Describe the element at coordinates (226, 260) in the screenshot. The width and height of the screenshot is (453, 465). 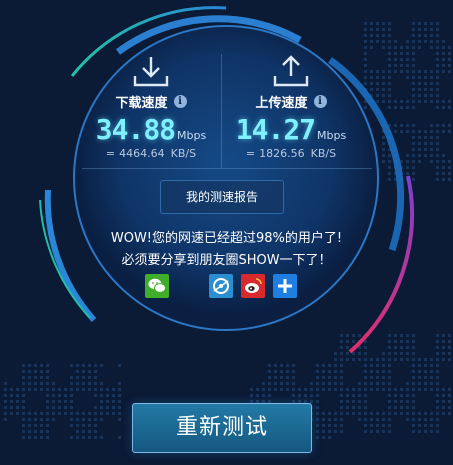
I see `result-message-line2: 必须要分享到朋友圈SHOW一下了！` at that location.